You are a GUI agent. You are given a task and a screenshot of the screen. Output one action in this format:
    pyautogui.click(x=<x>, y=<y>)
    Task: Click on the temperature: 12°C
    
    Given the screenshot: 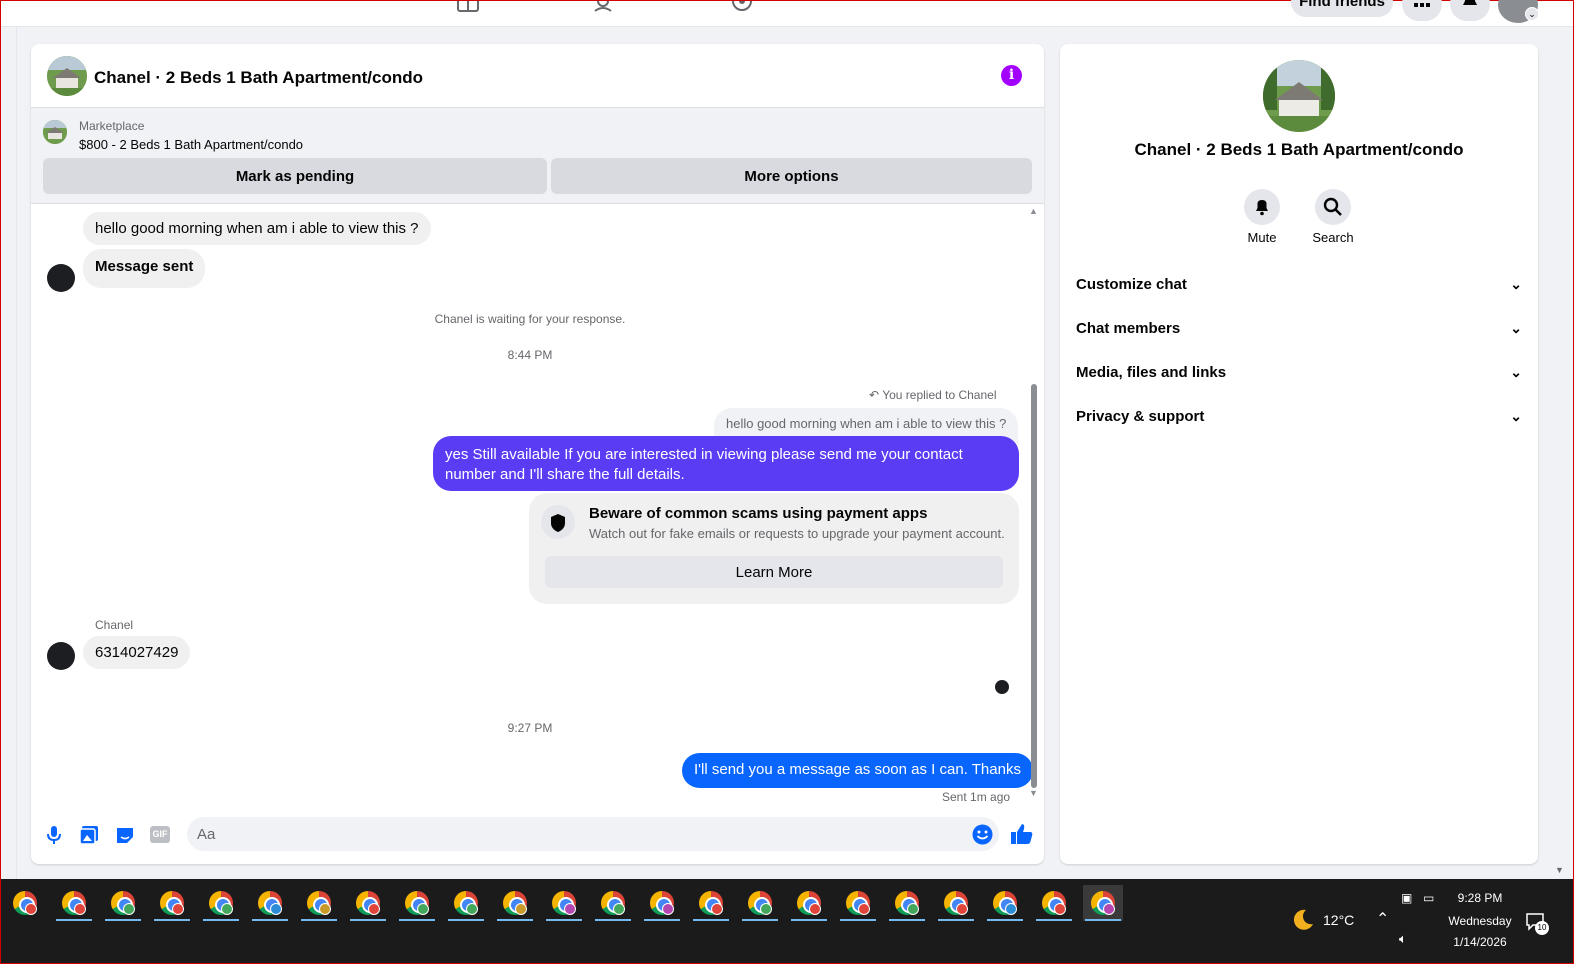 What is the action you would take?
    pyautogui.click(x=1338, y=920)
    